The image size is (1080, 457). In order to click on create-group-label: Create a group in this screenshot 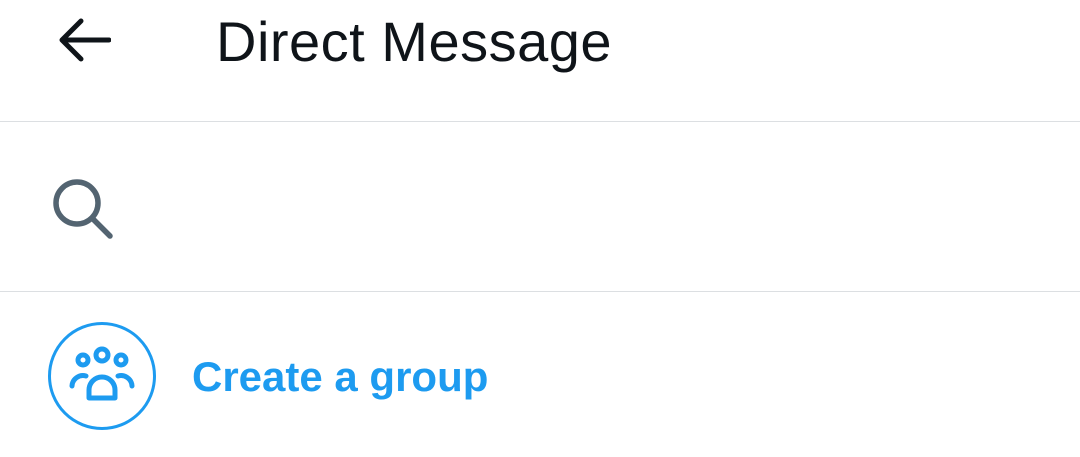, I will do `click(340, 377)`.